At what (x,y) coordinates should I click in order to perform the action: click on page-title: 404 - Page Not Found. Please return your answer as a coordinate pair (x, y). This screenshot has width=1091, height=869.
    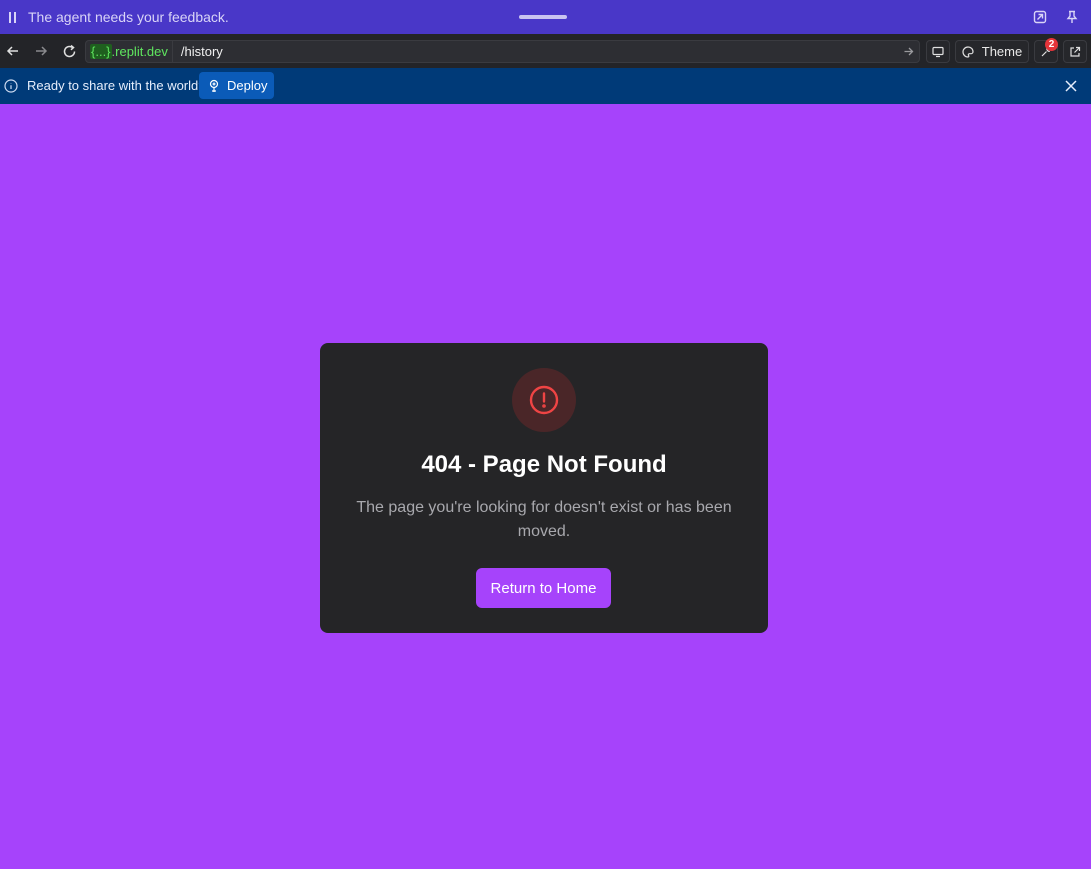
    Looking at the image, I should click on (544, 464).